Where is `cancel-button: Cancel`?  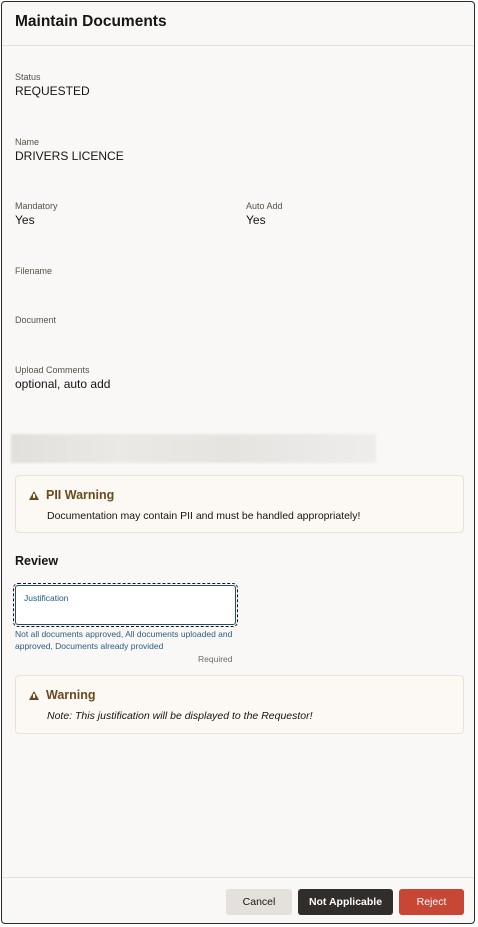
cancel-button: Cancel is located at coordinates (259, 902).